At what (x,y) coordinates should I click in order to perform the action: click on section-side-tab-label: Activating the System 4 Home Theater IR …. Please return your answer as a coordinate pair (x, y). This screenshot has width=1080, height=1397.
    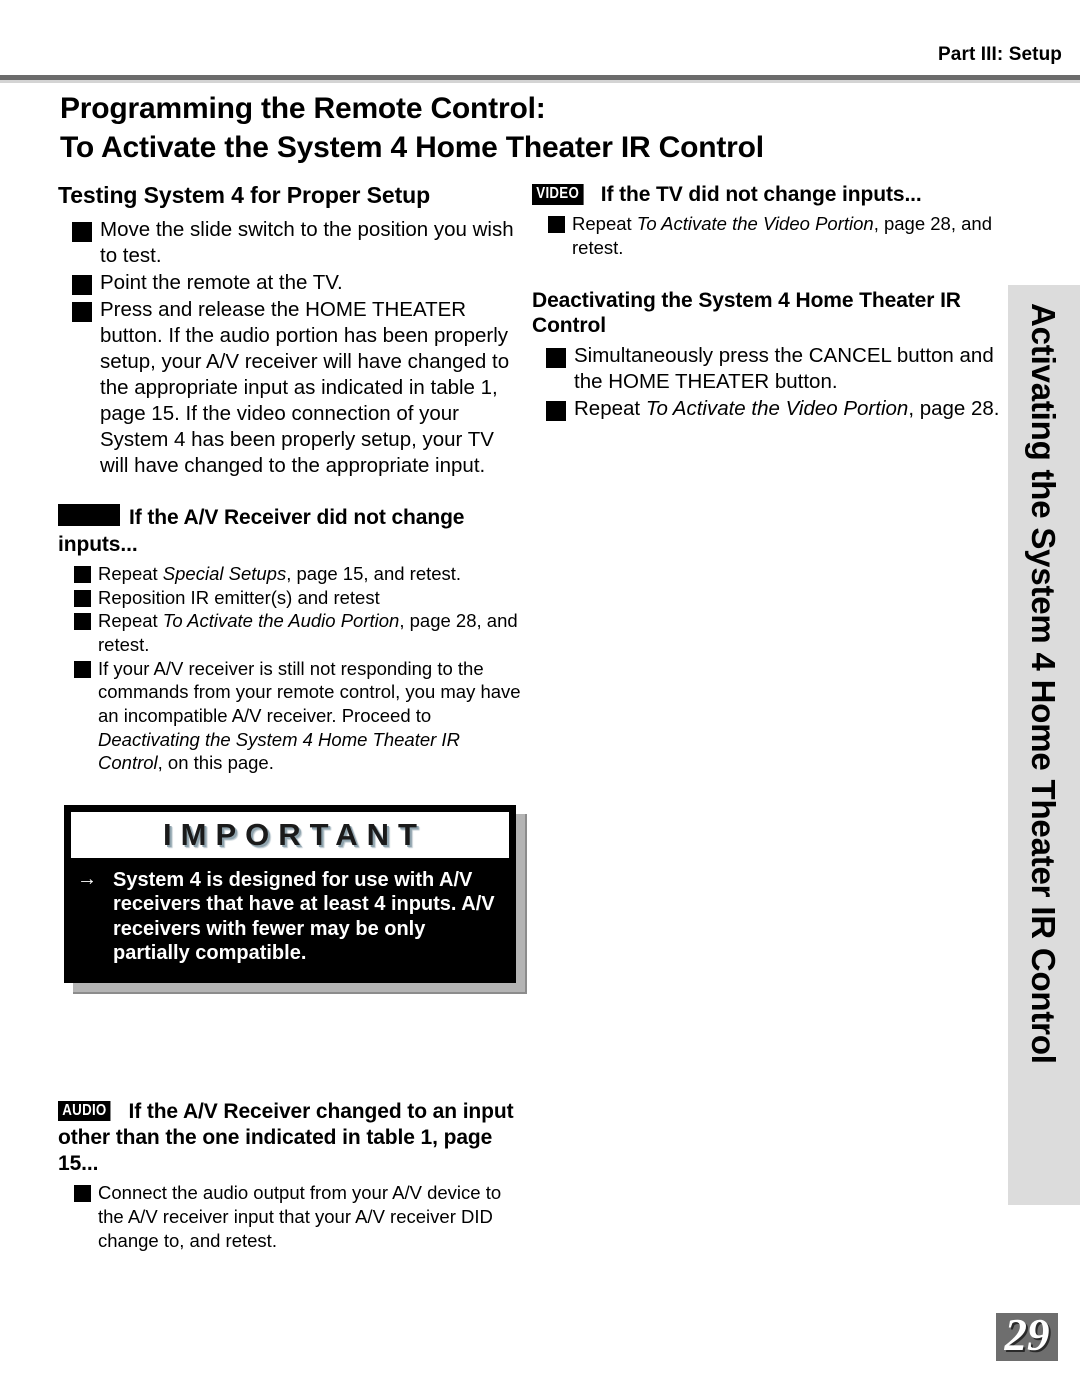
    Looking at the image, I should click on (1043, 683).